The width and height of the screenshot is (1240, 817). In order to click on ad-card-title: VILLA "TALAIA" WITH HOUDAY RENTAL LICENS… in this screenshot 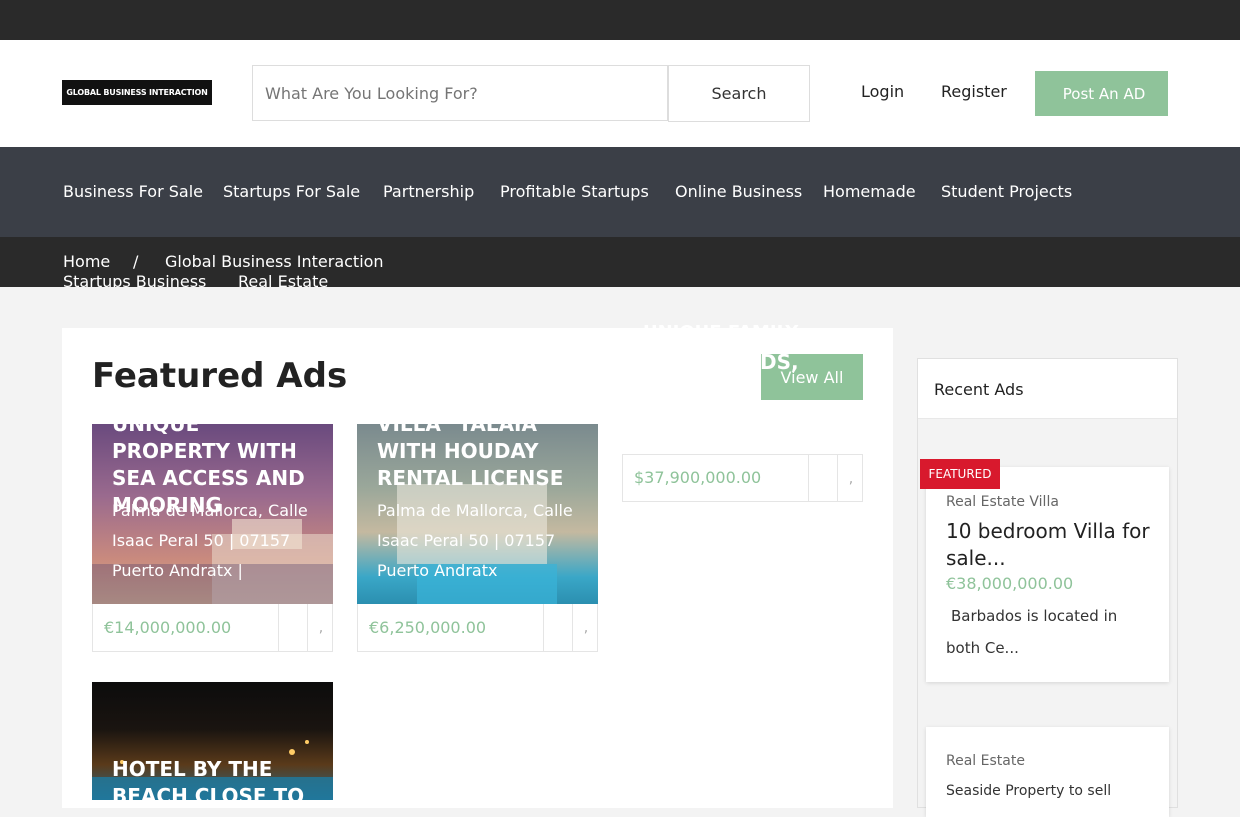, I will do `click(484, 458)`.